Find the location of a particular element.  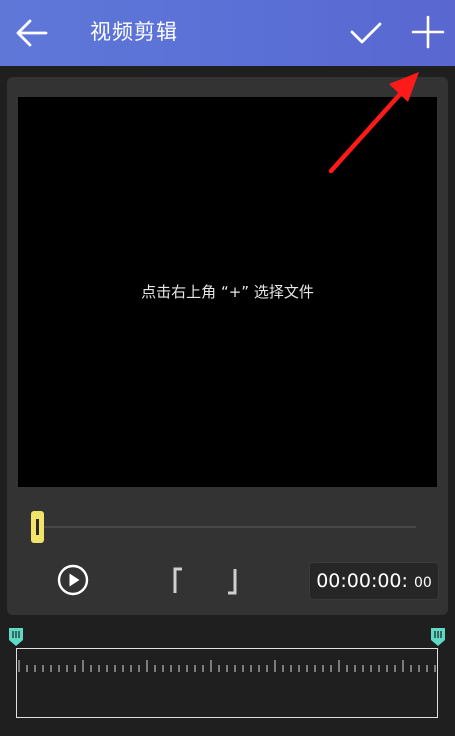

preview-hint: 点击右上角 “+” 选择文件 is located at coordinates (227, 292).